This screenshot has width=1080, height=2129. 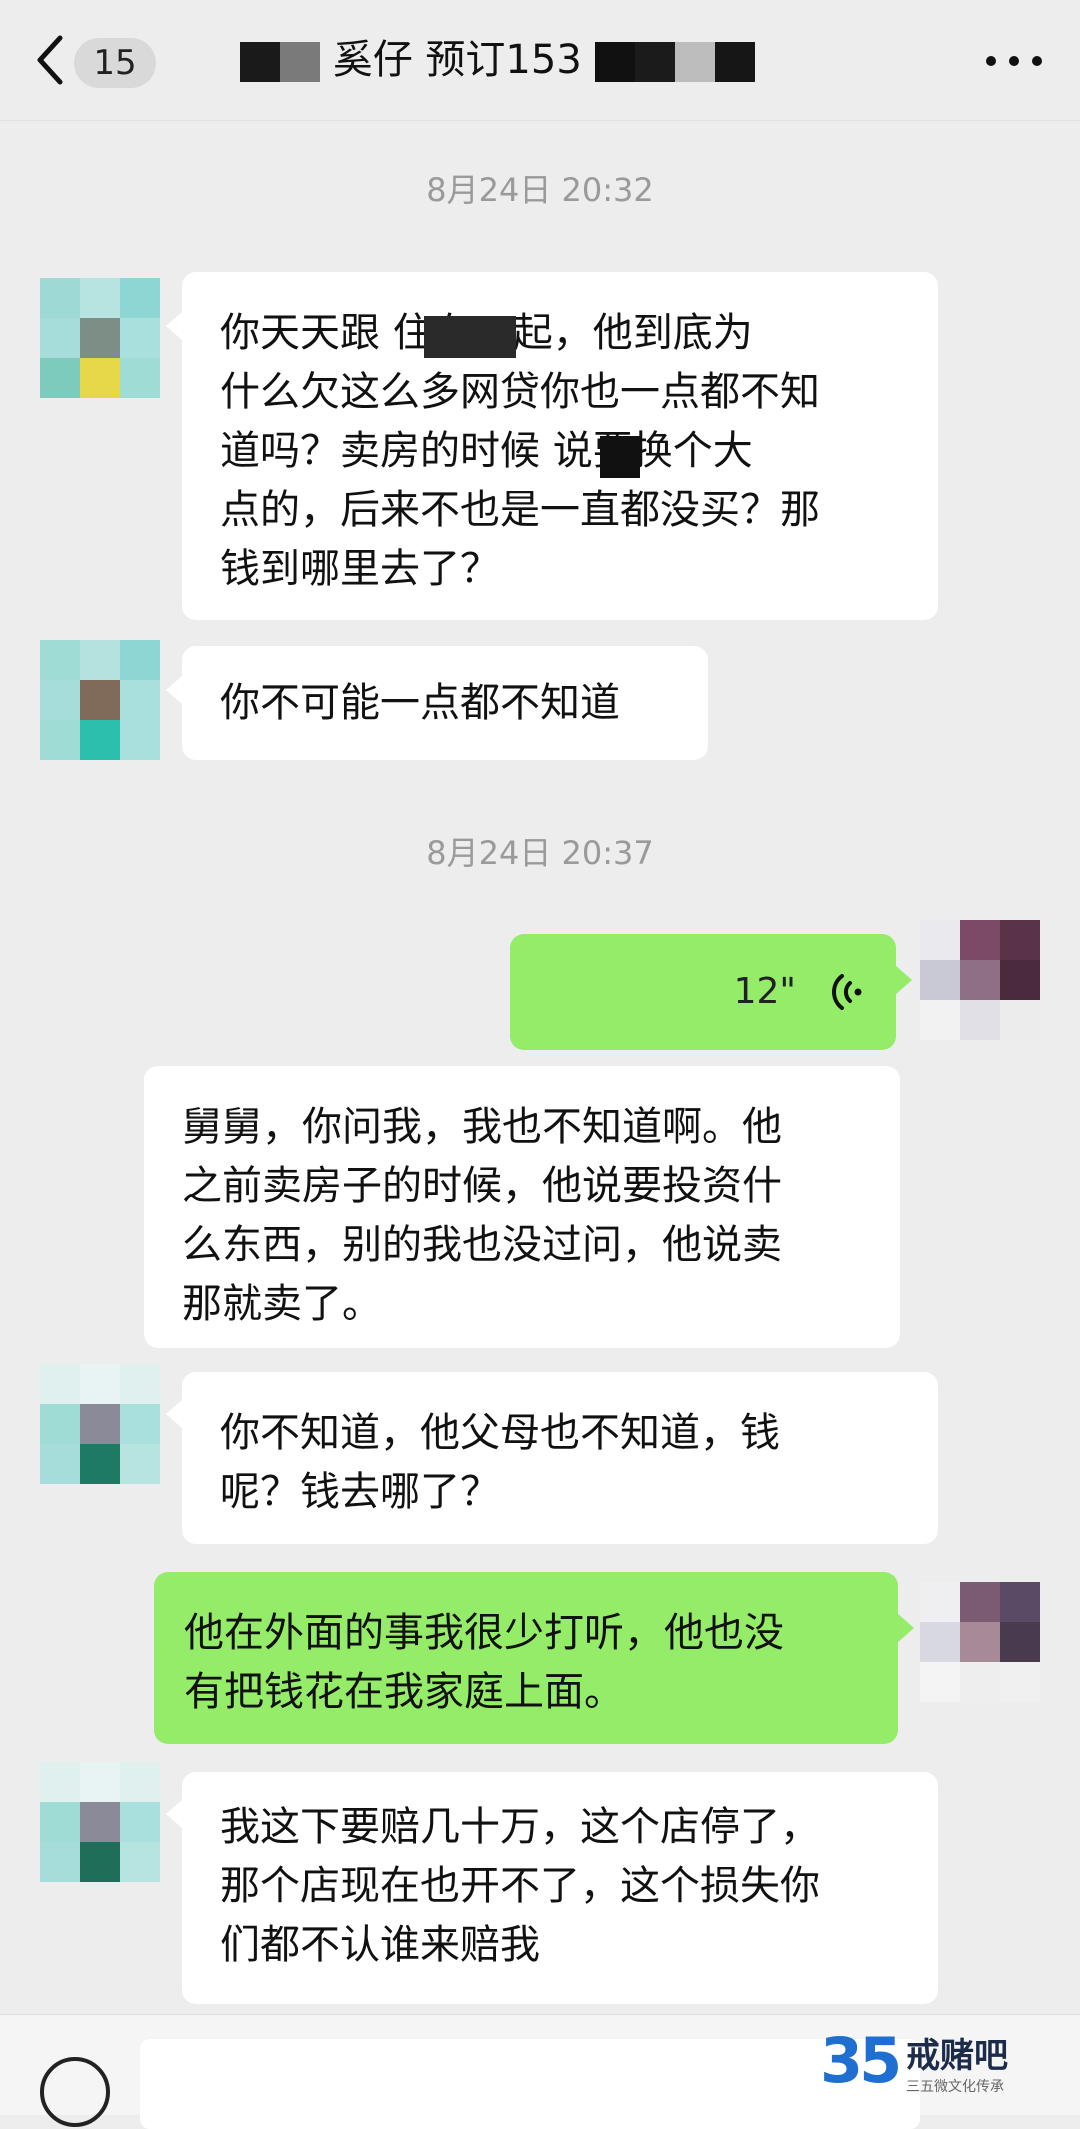 I want to click on message-bubble: 你不可能一点都不知道, so click(x=445, y=703).